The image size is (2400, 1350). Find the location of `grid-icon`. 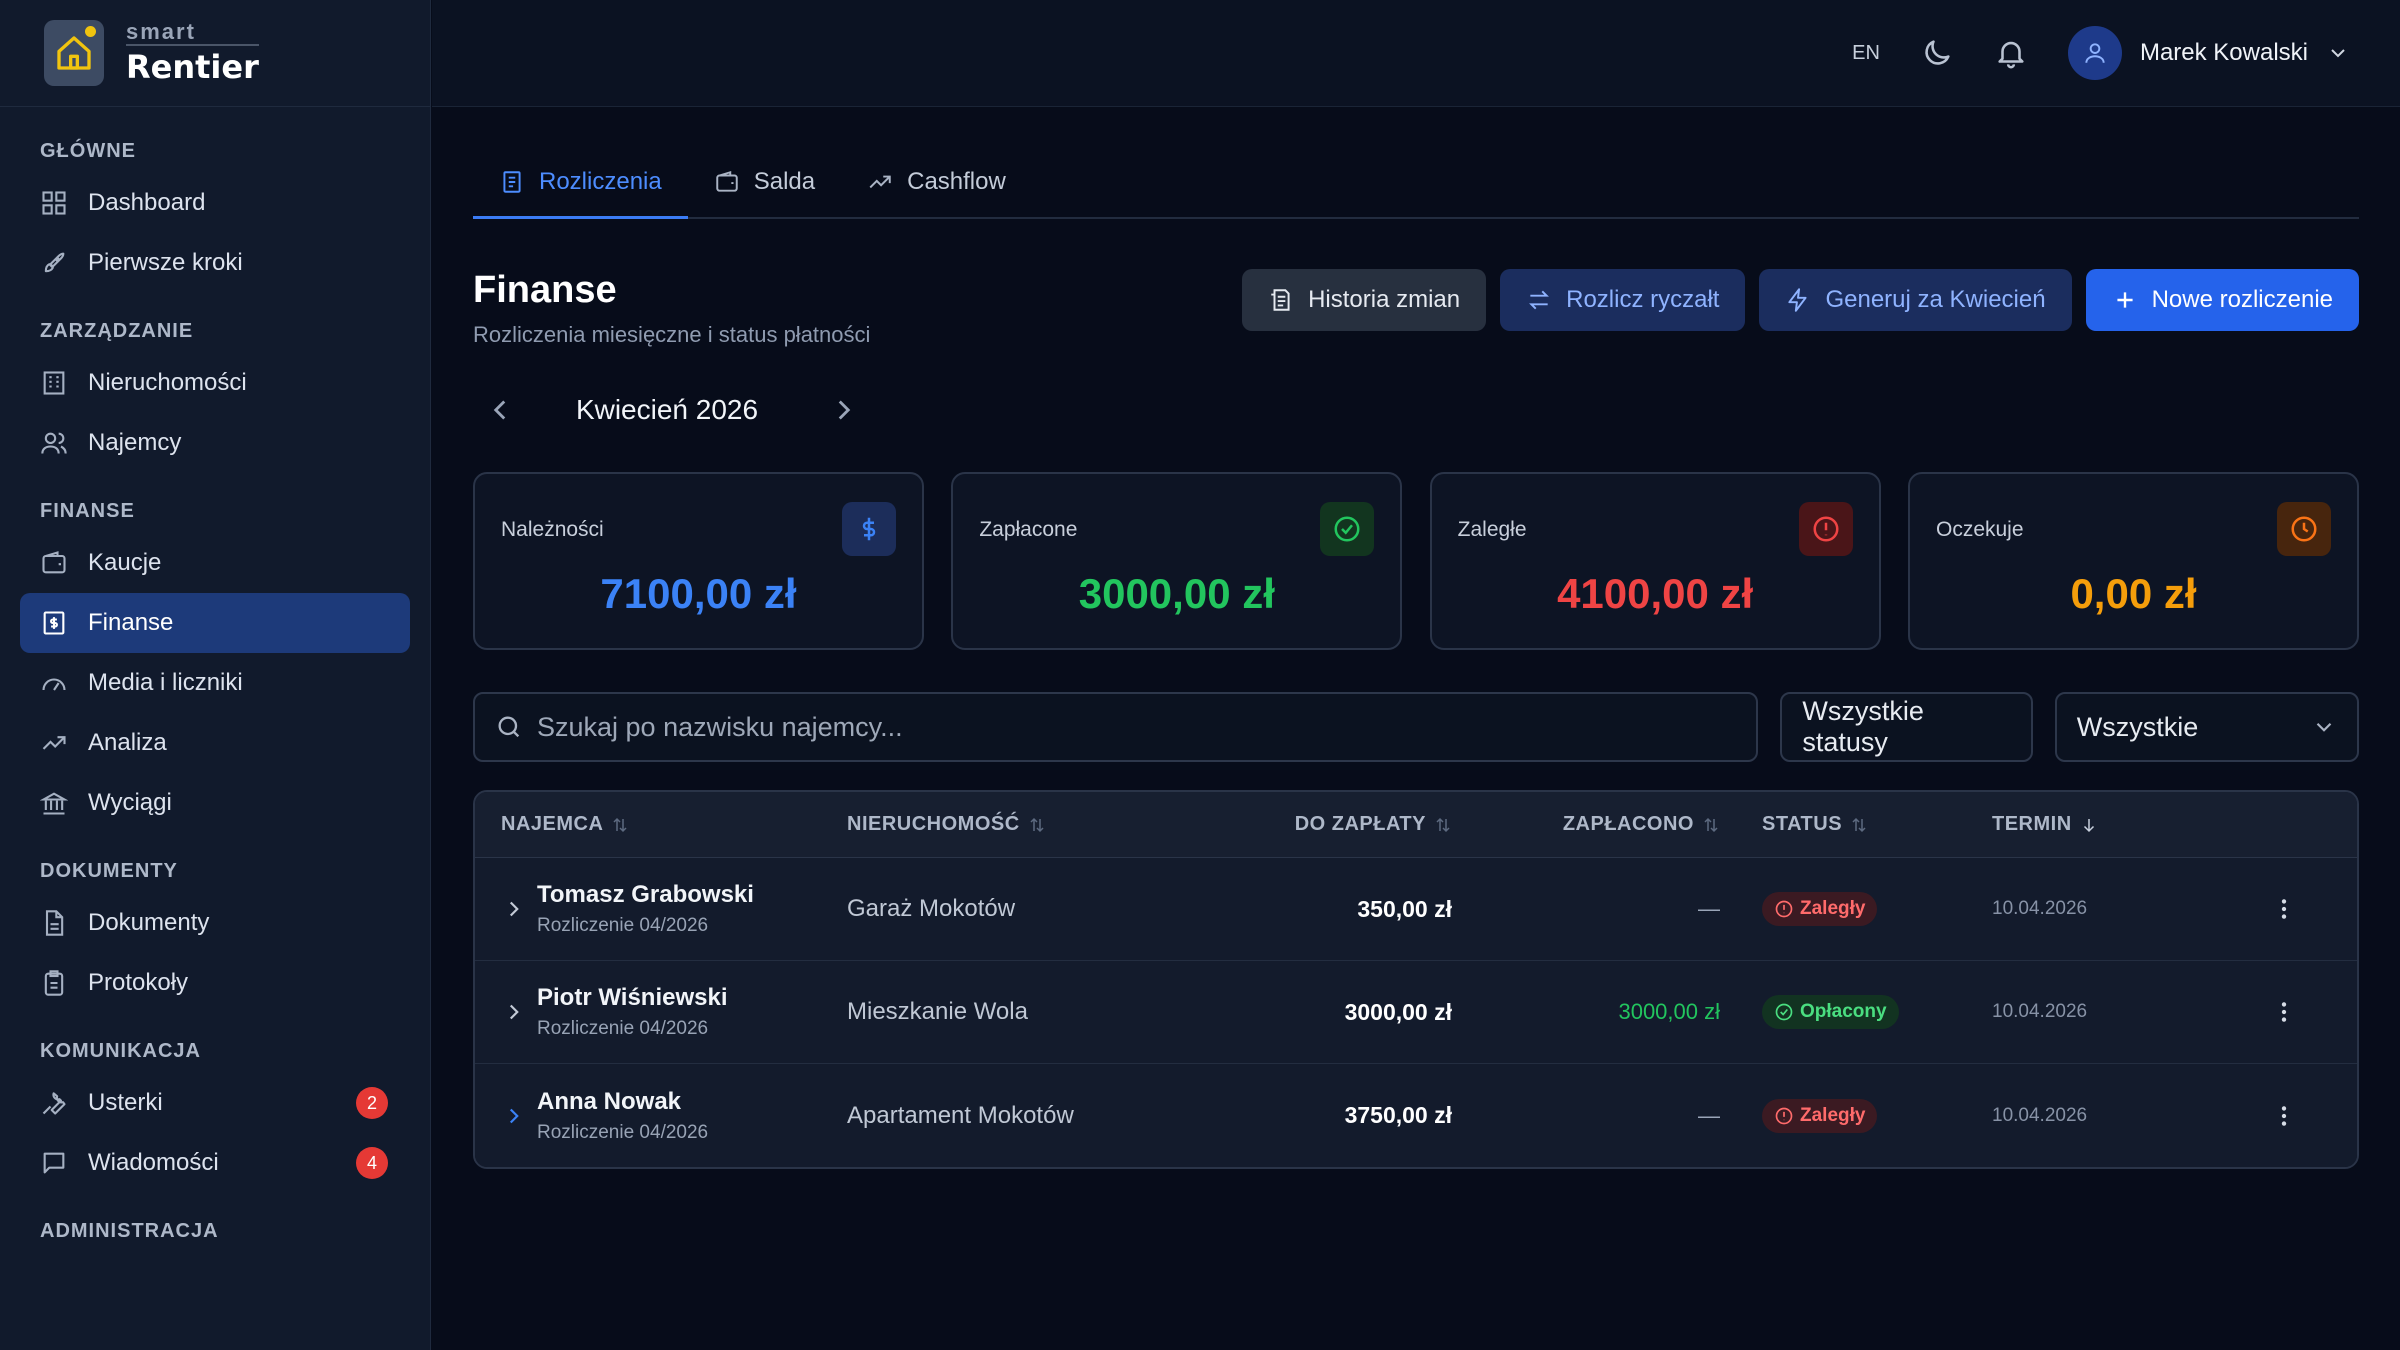

grid-icon is located at coordinates (54, 203).